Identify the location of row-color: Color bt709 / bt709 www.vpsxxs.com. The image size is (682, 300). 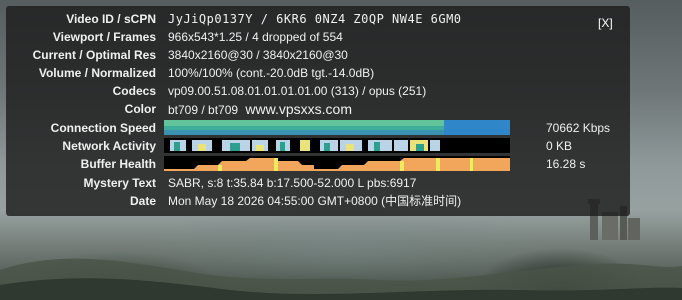
(306, 109).